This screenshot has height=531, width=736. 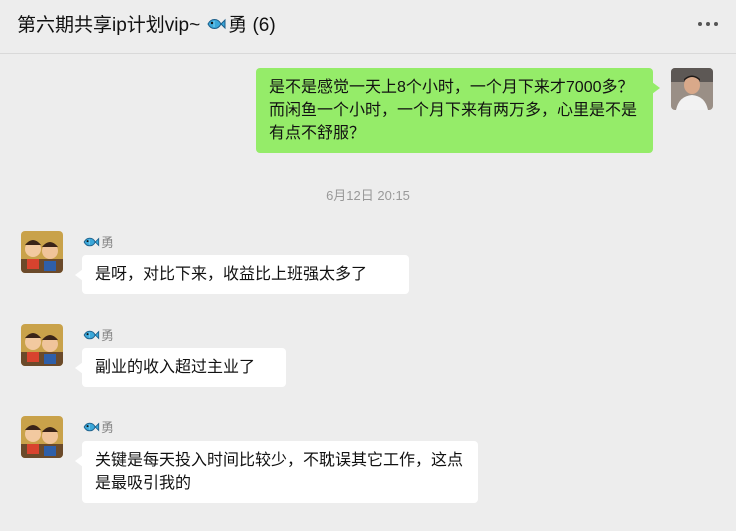 I want to click on message-bubble: 副业的收入超过主业了, so click(x=180, y=367).